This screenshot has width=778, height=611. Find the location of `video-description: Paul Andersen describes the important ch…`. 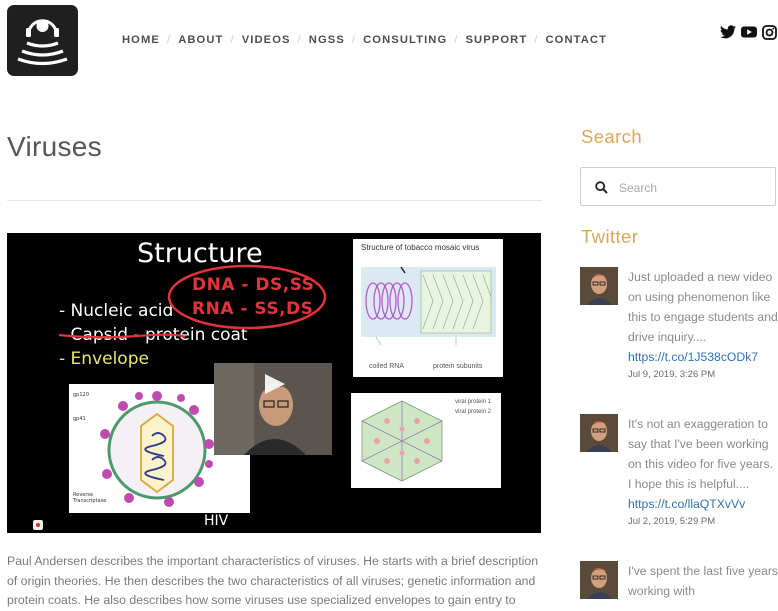

video-description: Paul Andersen describes the important ch… is located at coordinates (273, 580).